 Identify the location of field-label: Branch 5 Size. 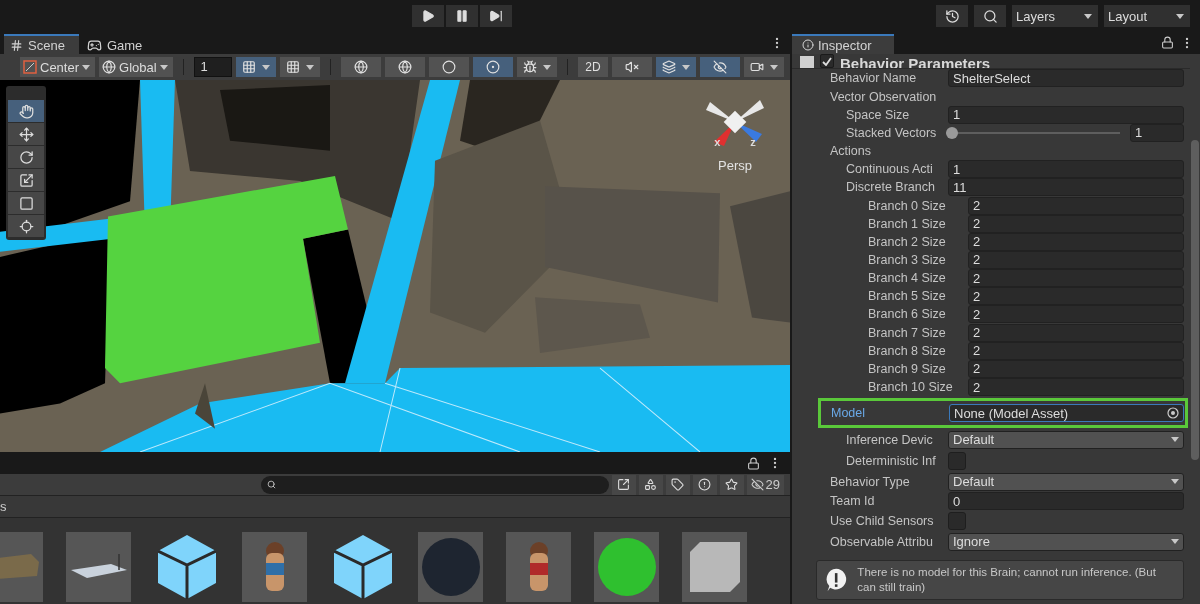
(907, 296).